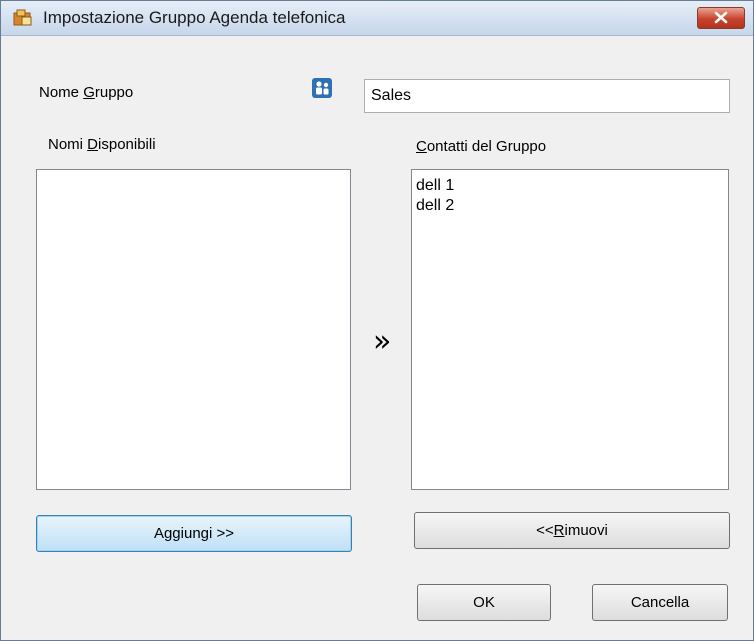 The height and width of the screenshot is (641, 754). I want to click on list-item: dell 2, so click(570, 206).